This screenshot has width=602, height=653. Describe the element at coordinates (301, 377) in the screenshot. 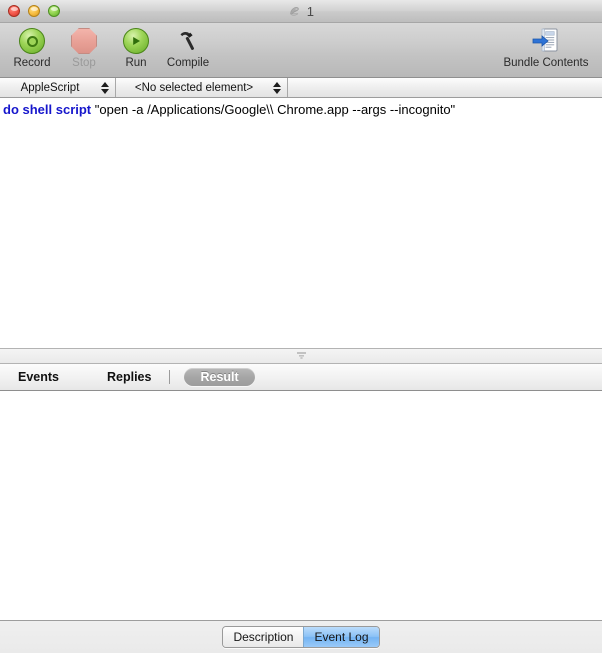

I see `log-tab-bar: Events Replies Result` at that location.